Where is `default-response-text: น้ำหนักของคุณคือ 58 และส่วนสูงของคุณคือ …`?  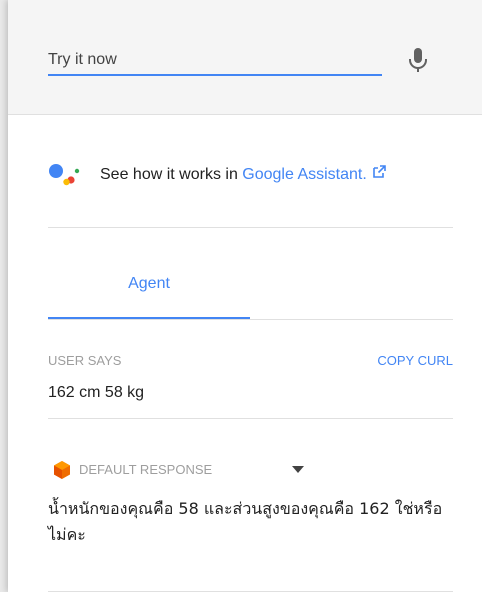 default-response-text: น้ำหนักของคุณคือ 58 และส่วนสูงของคุณคือ … is located at coordinates (245, 521).